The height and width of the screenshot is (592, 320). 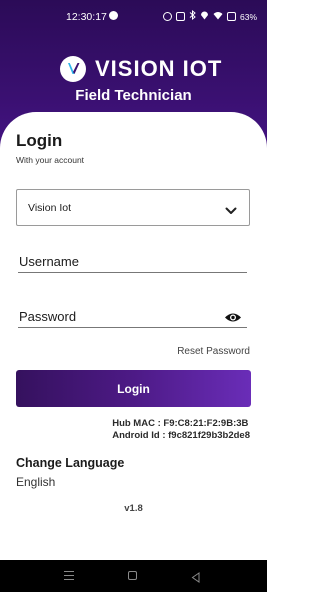 What do you see at coordinates (35, 482) in the screenshot?
I see `language-value: English` at bounding box center [35, 482].